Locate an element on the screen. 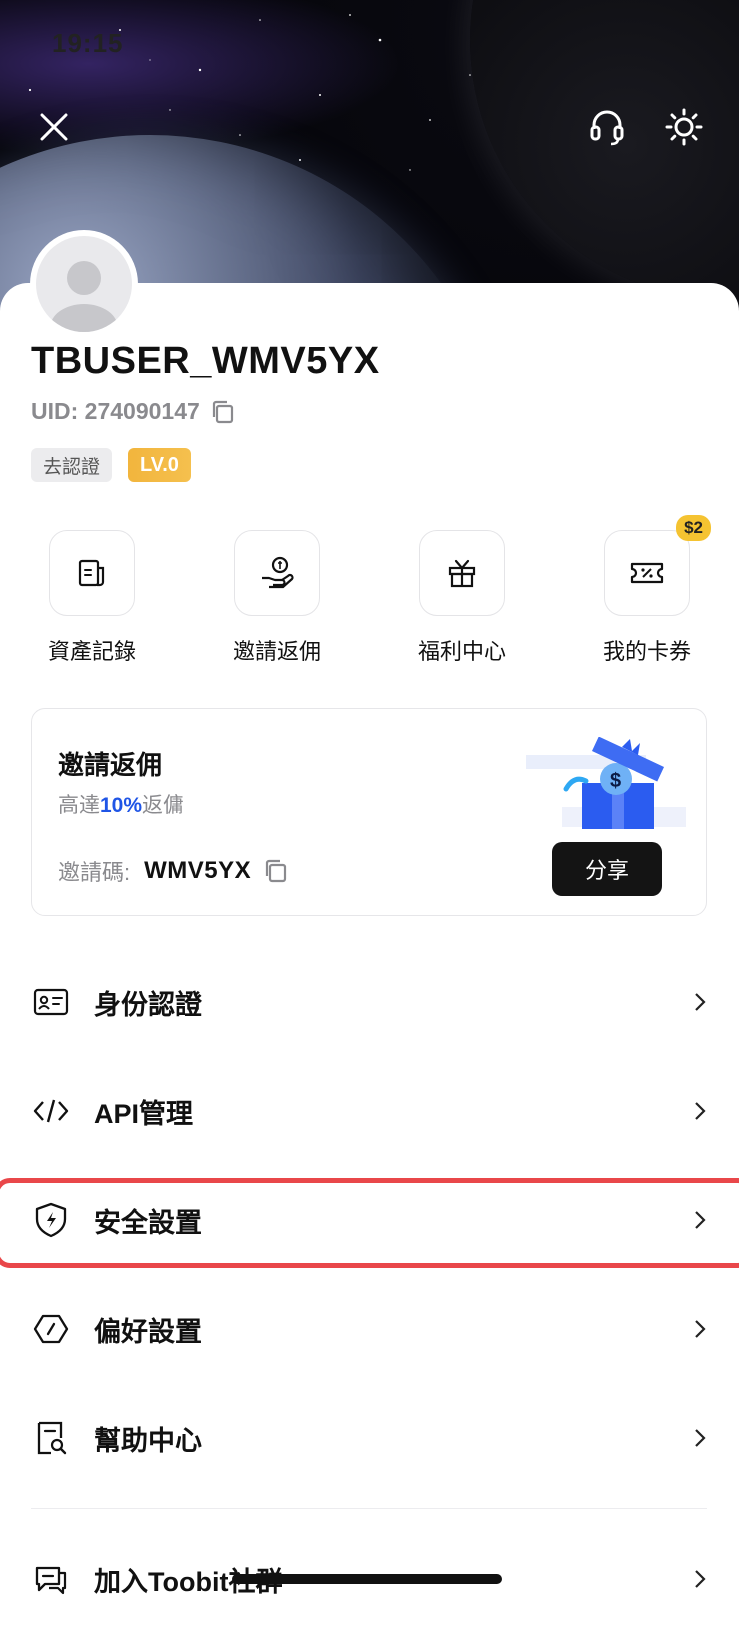 The height and width of the screenshot is (1633, 739). invite-code-row: 邀請碼: WMV5YX is located at coordinates (173, 871).